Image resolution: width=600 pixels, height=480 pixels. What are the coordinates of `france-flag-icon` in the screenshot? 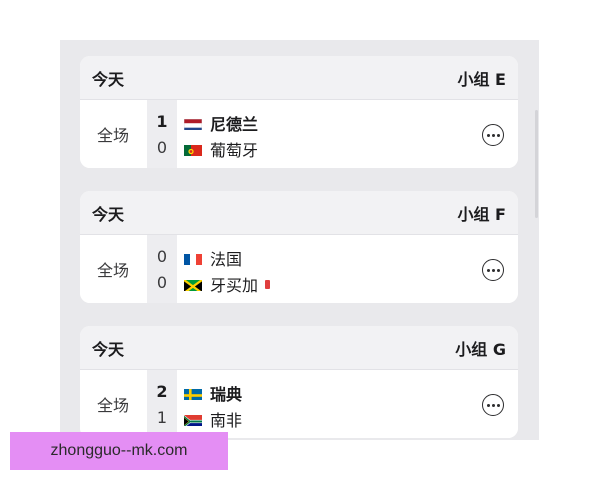 It's located at (193, 258).